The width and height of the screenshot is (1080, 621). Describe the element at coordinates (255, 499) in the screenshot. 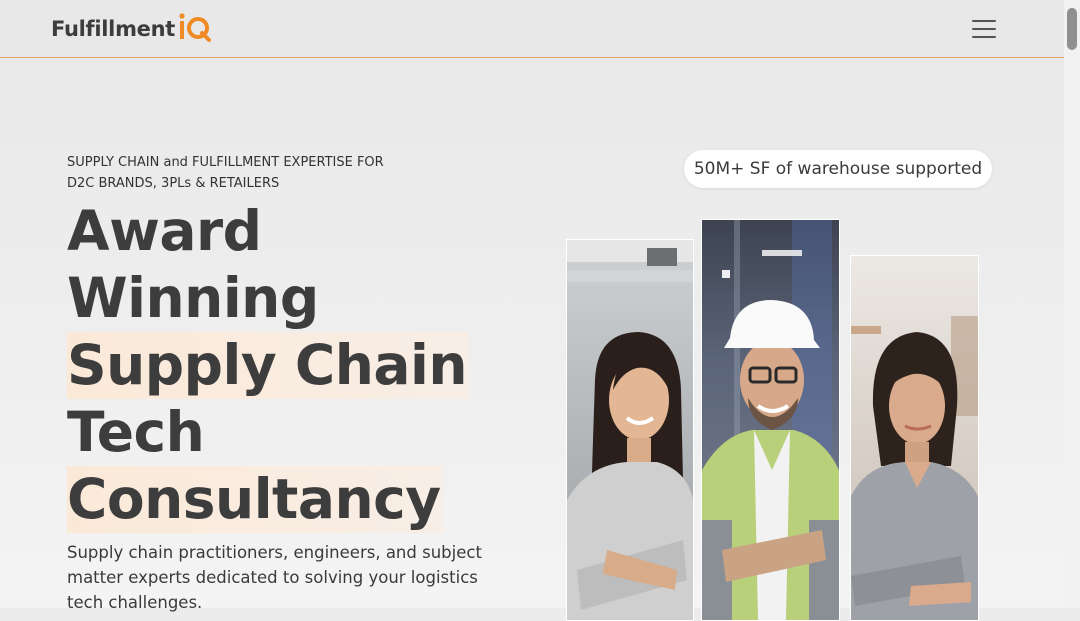

I see `headline-line-5: Consultancy` at that location.